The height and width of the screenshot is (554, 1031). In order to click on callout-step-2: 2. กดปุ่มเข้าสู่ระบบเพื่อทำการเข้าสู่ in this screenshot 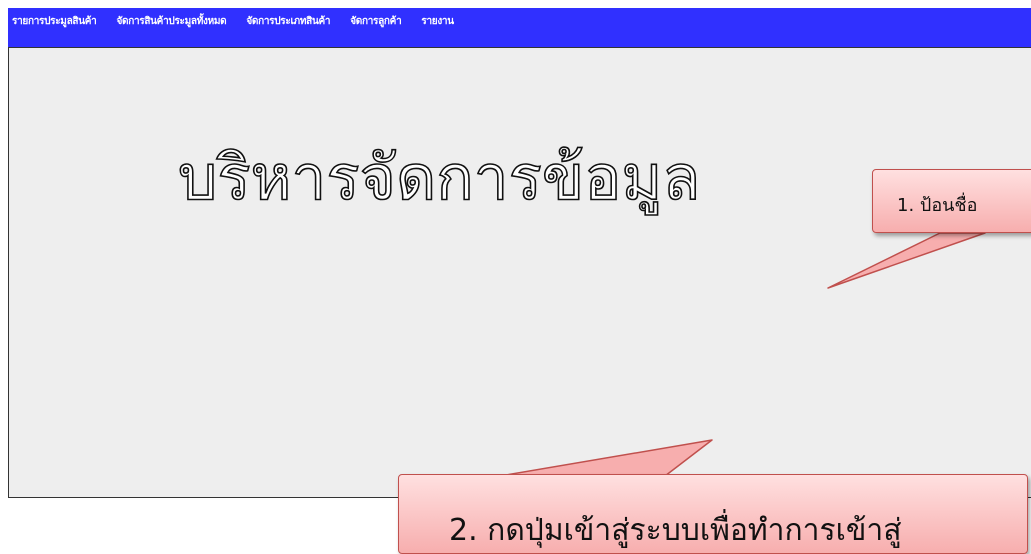, I will do `click(713, 514)`.